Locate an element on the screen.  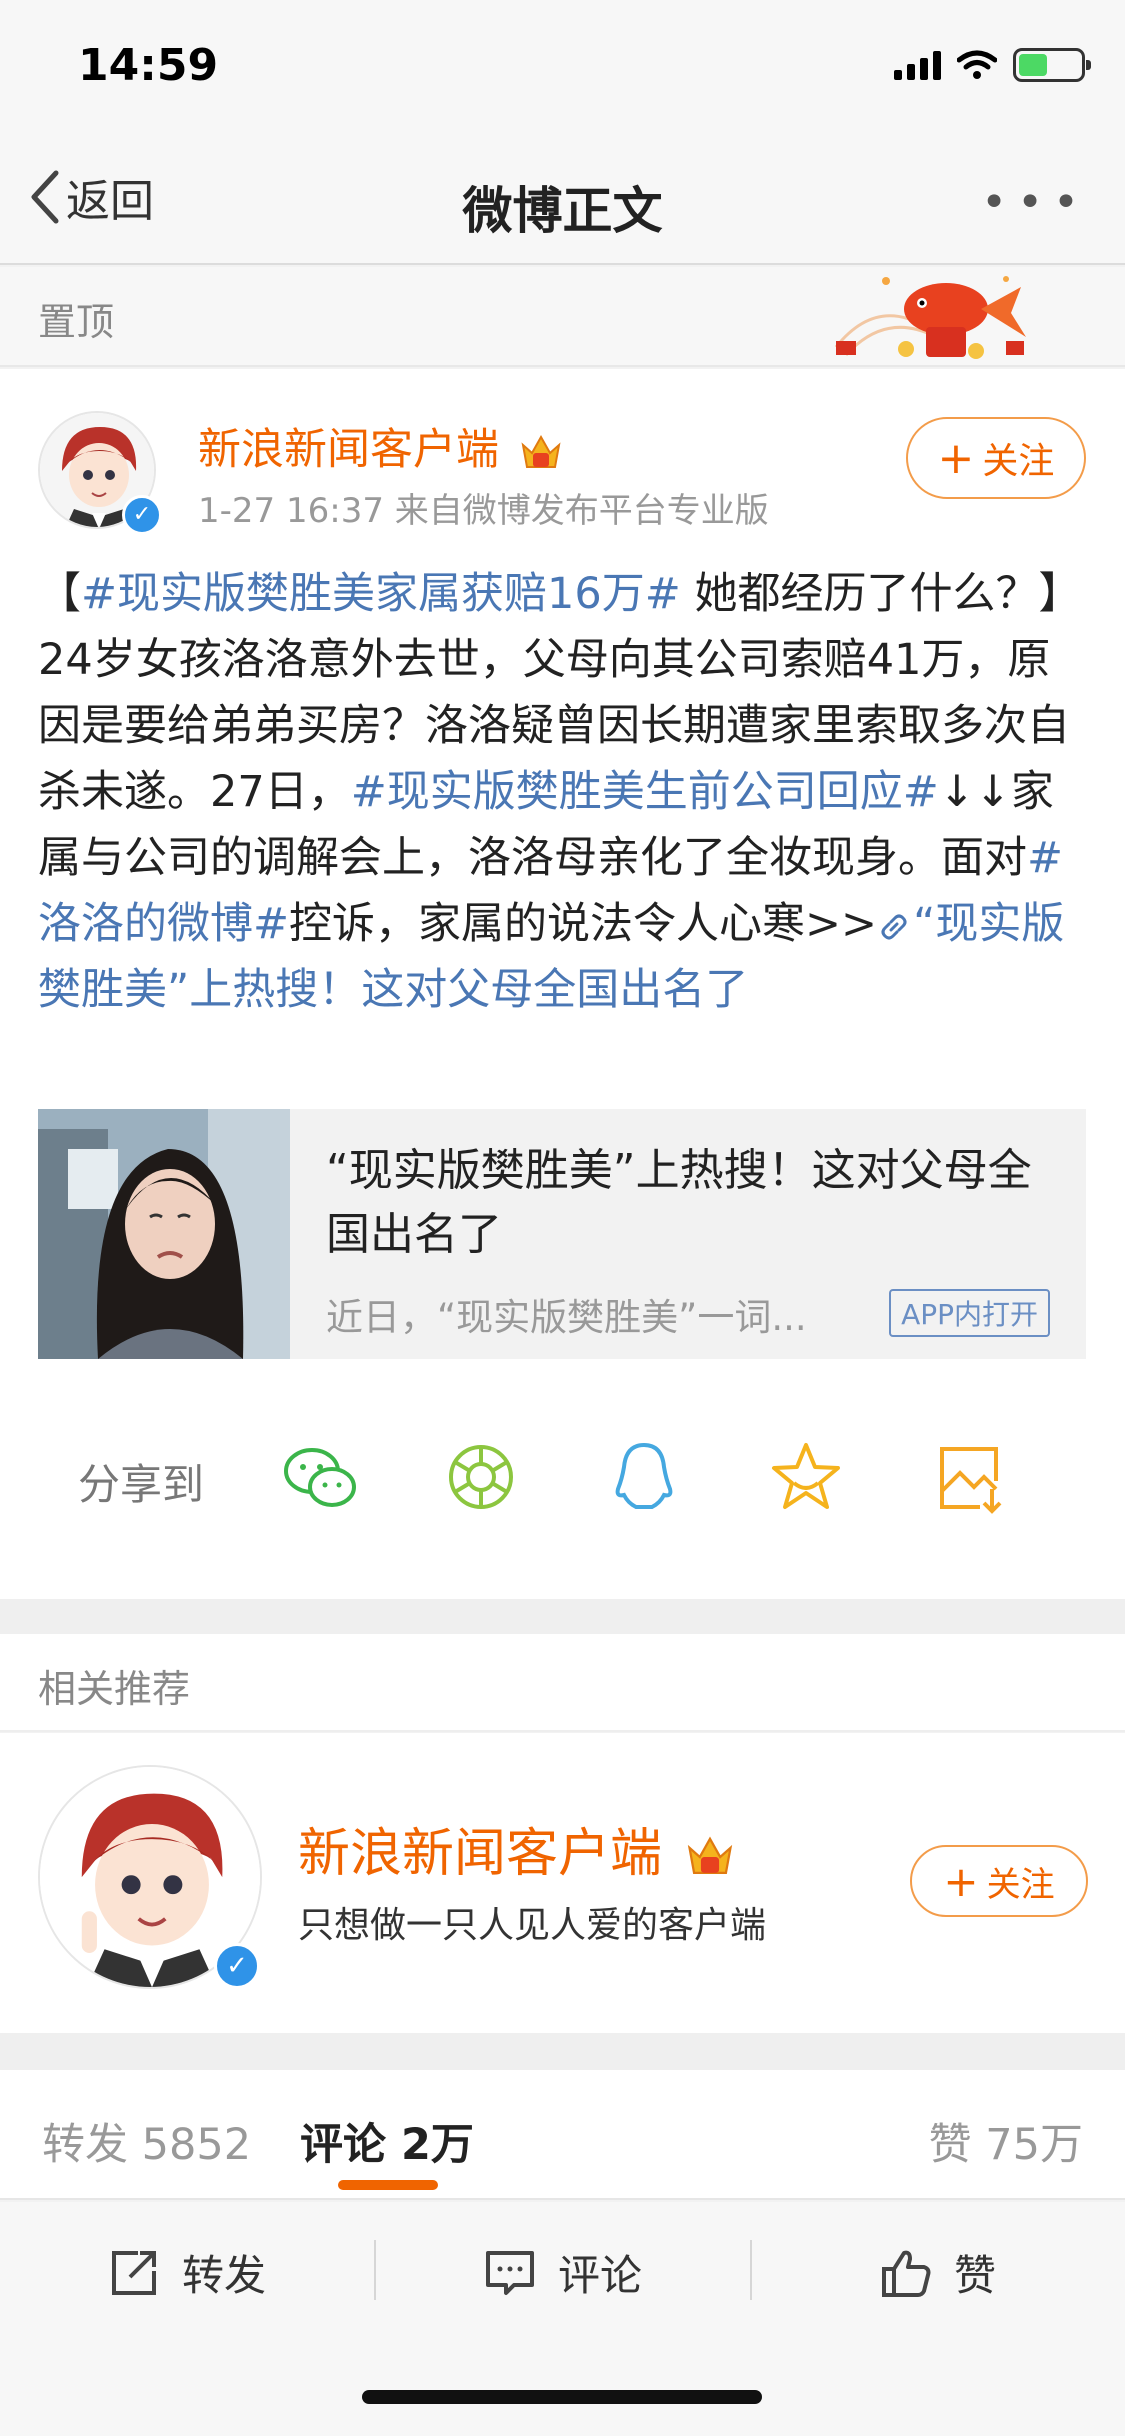
like-button: 赞 is located at coordinates (938, 2272).